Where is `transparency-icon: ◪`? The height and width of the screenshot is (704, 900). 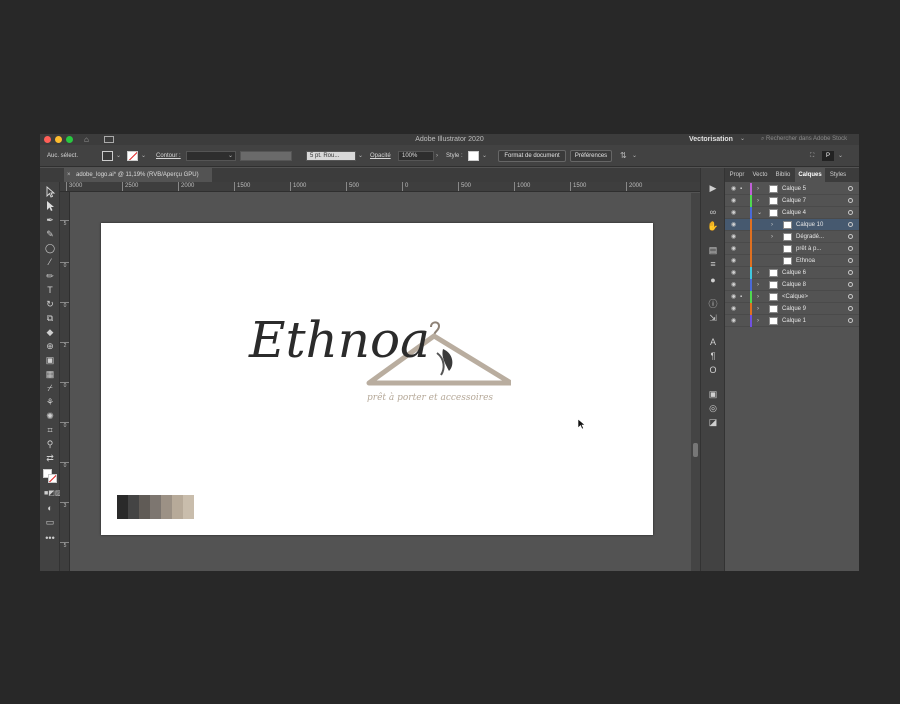 transparency-icon: ◪ is located at coordinates (713, 422).